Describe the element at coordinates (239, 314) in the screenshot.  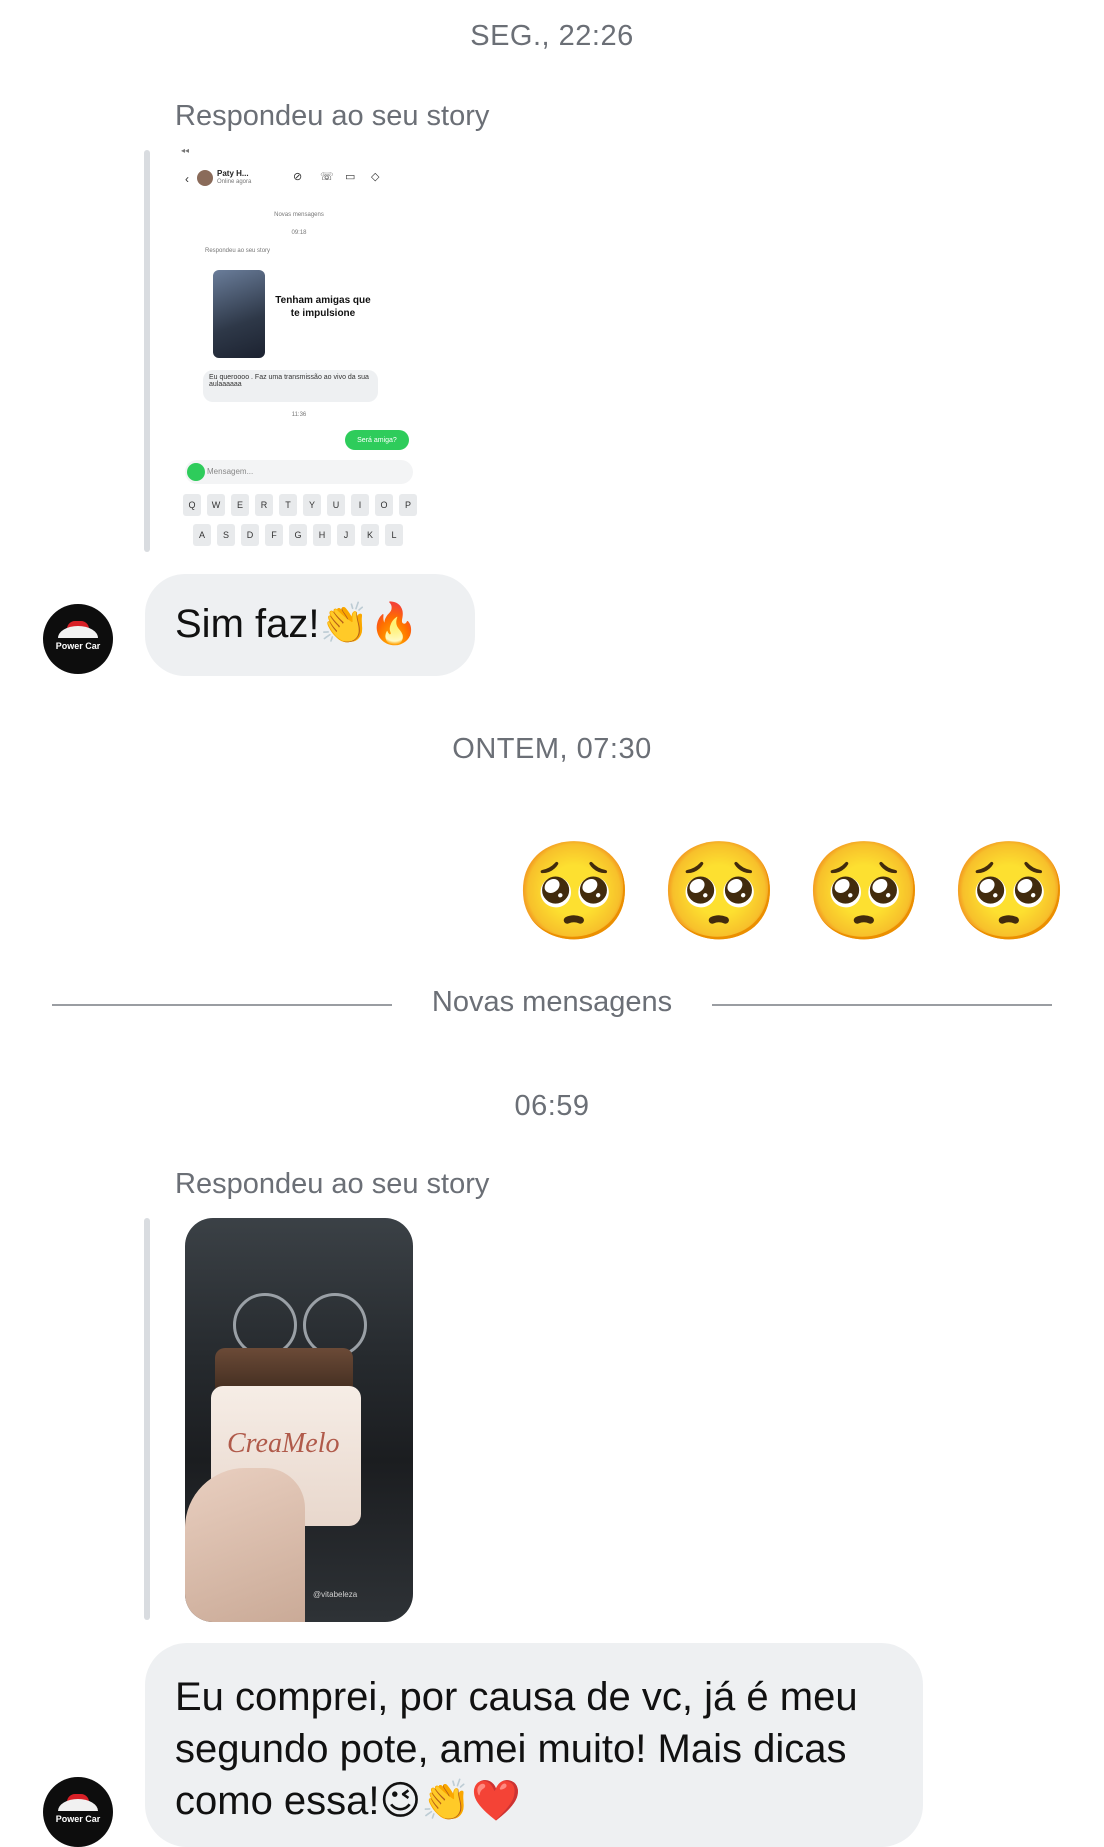
I see `story-thumbnail` at that location.